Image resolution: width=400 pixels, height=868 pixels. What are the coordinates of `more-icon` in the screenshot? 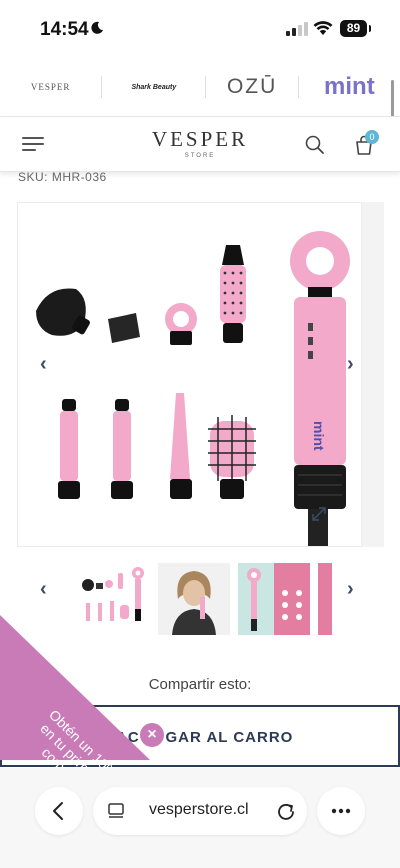 It's located at (341, 811).